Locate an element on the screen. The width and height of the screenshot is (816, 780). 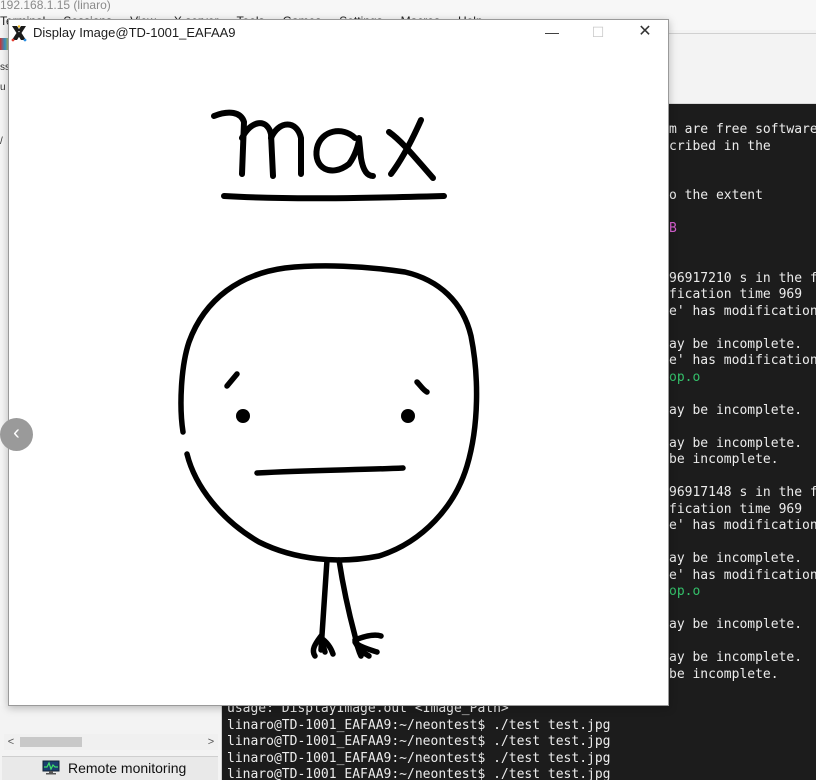
minimize-button: — is located at coordinates (552, 33).